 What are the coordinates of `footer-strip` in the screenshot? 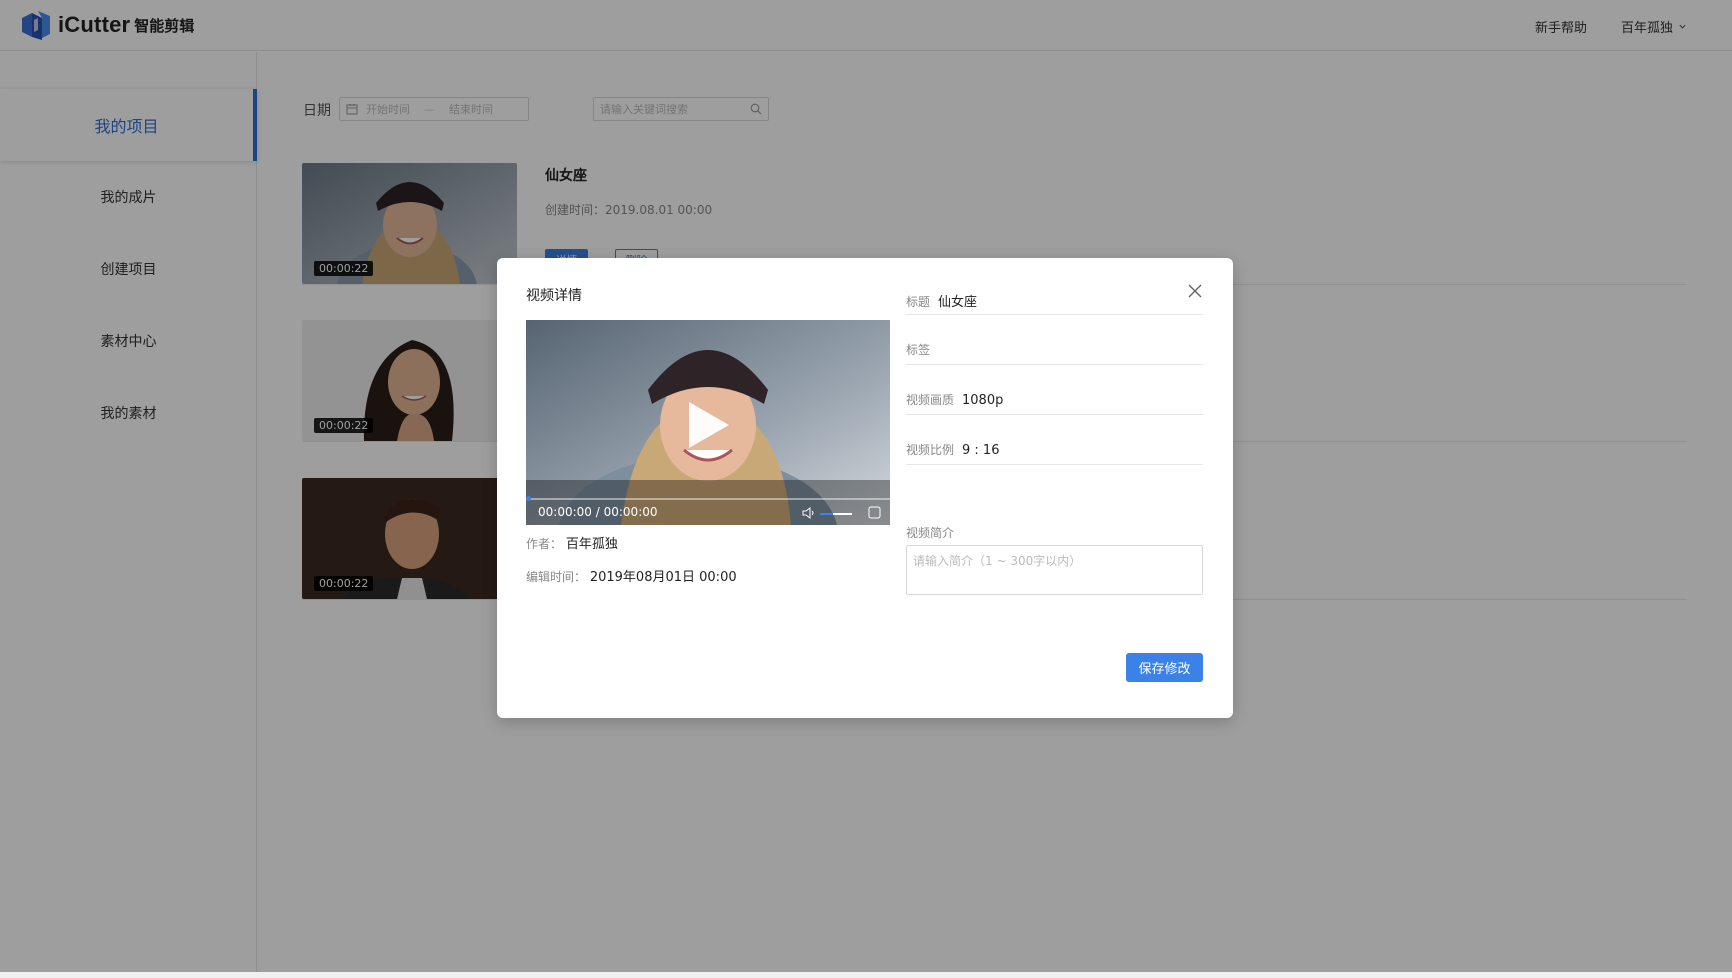 It's located at (866, 975).